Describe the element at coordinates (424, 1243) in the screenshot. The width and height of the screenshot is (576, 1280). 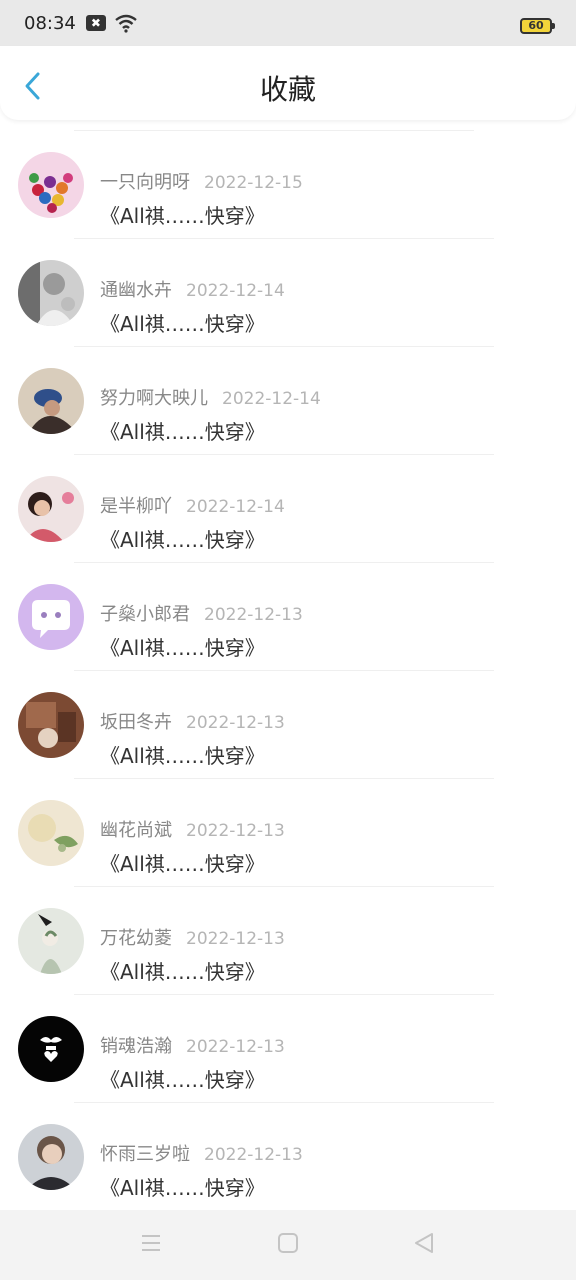
I see `back-triangle-icon` at that location.